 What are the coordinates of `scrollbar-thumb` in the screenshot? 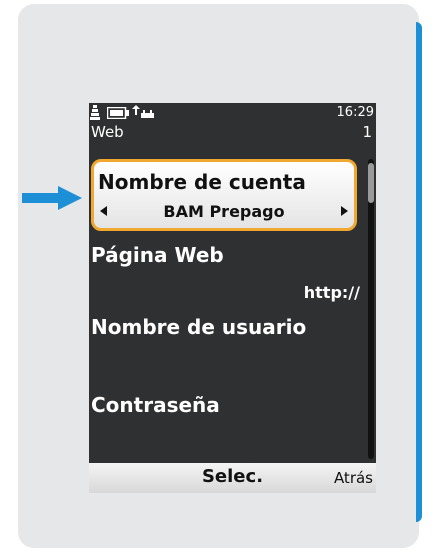 It's located at (371, 183).